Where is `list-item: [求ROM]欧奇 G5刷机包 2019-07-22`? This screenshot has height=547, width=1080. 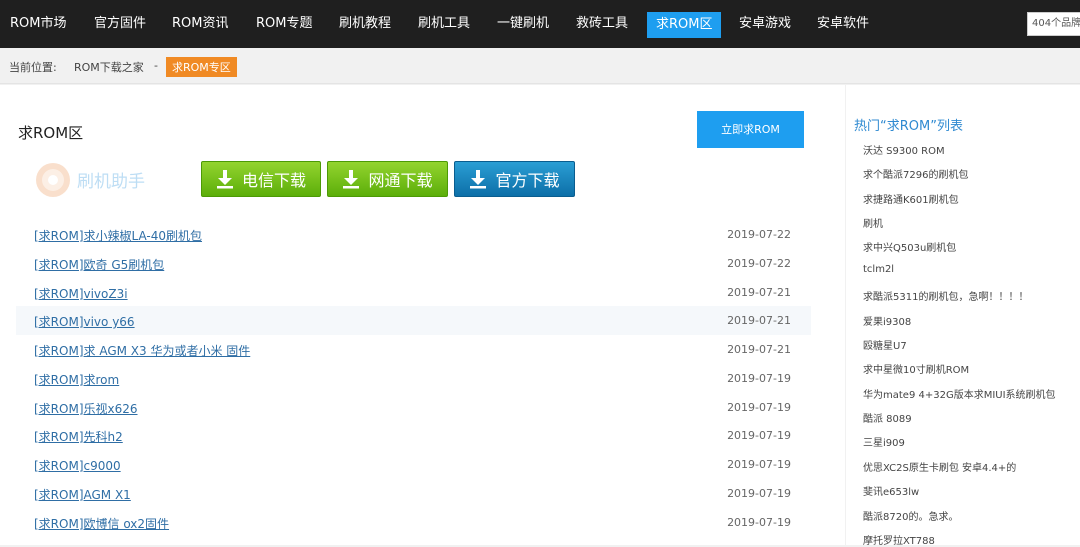
list-item: [求ROM]欧奇 G5刷机包 2019-07-22 is located at coordinates (413, 263).